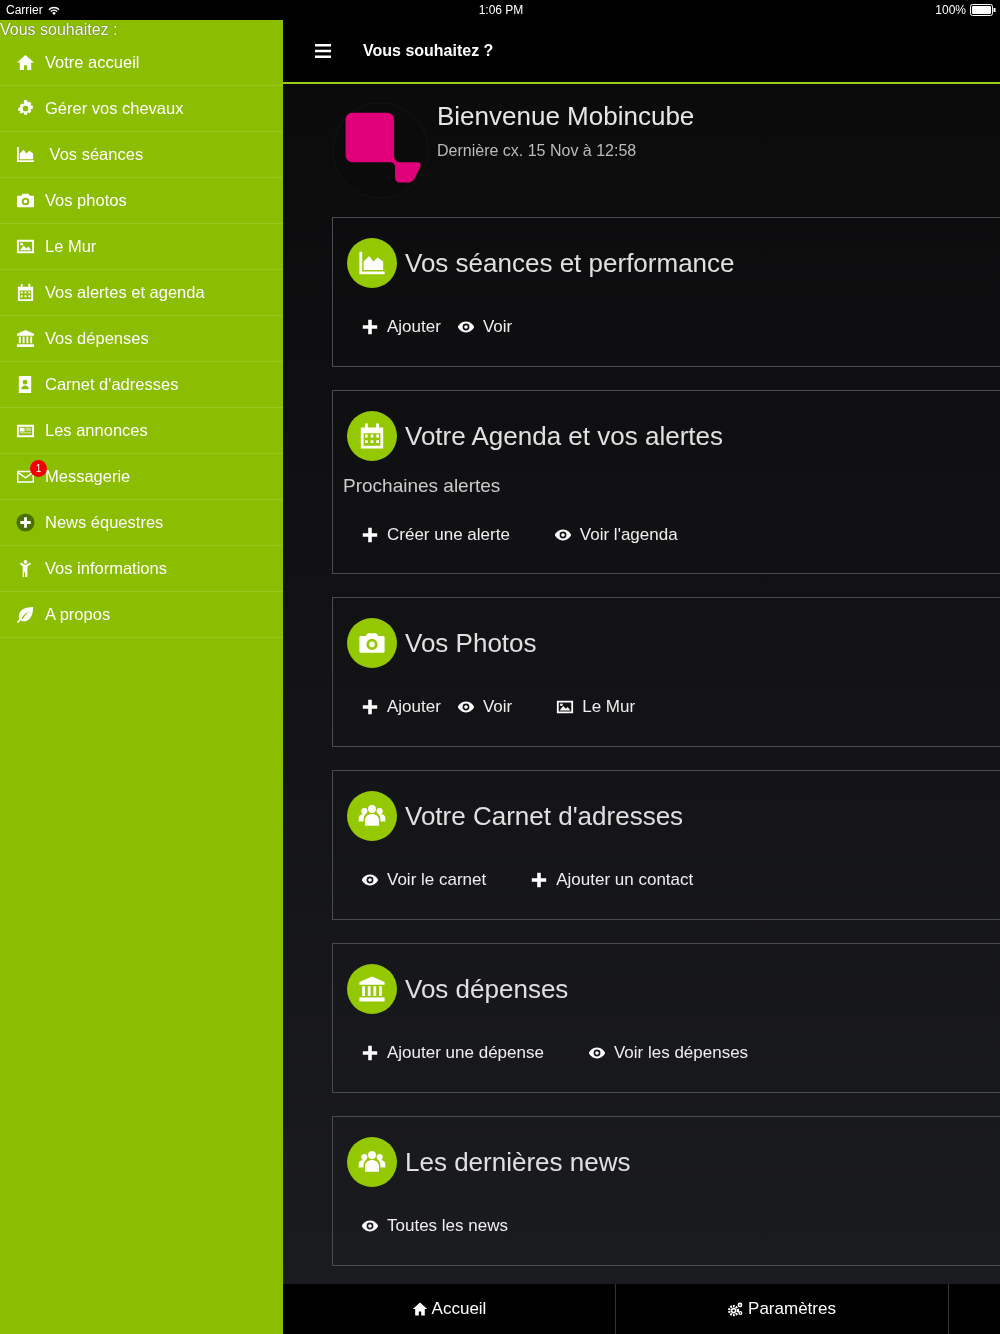 The width and height of the screenshot is (1000, 1334). Describe the element at coordinates (372, 643) in the screenshot. I see `camera-badge-icon` at that location.